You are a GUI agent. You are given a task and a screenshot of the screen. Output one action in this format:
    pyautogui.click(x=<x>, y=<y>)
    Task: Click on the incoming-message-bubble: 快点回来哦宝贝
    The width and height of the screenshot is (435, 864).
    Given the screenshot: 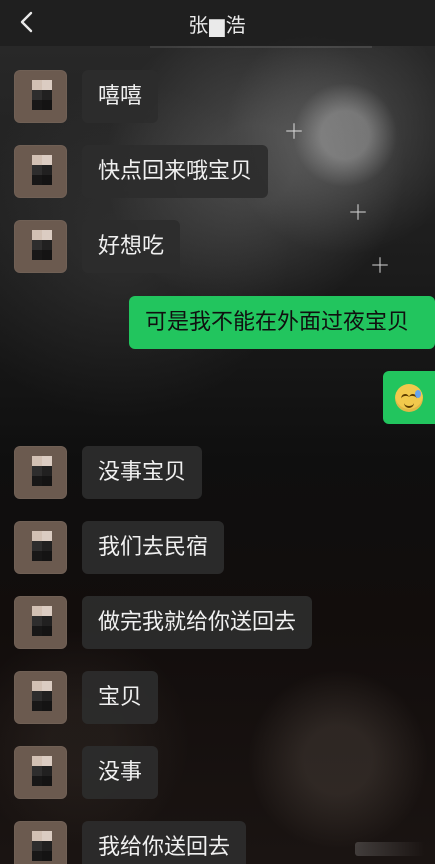 What is the action you would take?
    pyautogui.click(x=175, y=171)
    